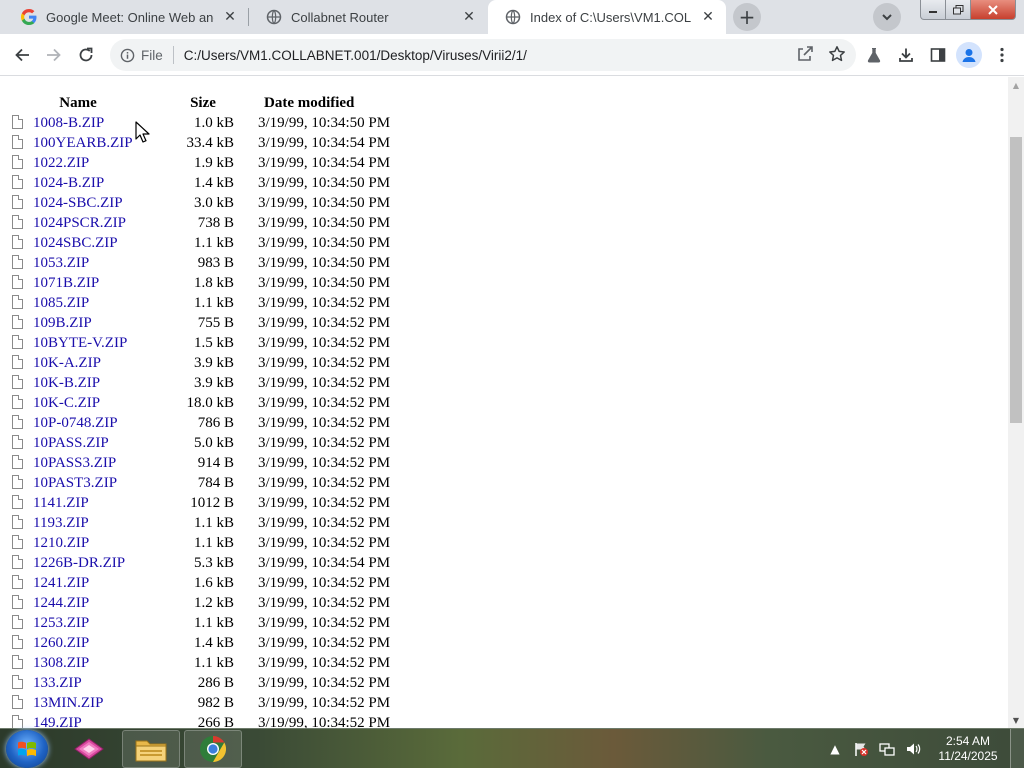 The image size is (1024, 768). I want to click on file-name-cell: 13MIN.ZIP, so click(78, 703).